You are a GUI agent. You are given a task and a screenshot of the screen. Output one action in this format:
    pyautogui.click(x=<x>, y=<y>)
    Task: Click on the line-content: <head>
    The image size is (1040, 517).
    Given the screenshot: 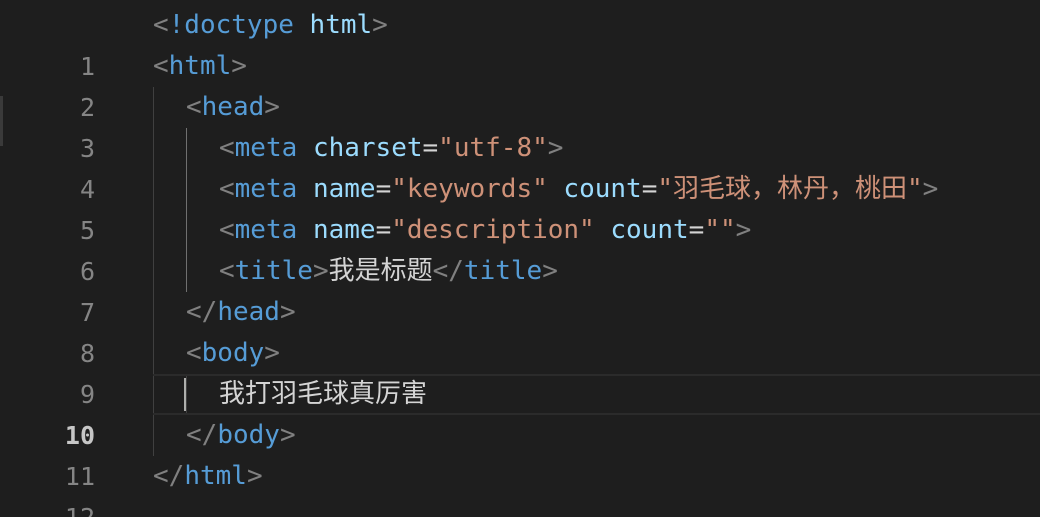 What is the action you would take?
    pyautogui.click(x=233, y=107)
    